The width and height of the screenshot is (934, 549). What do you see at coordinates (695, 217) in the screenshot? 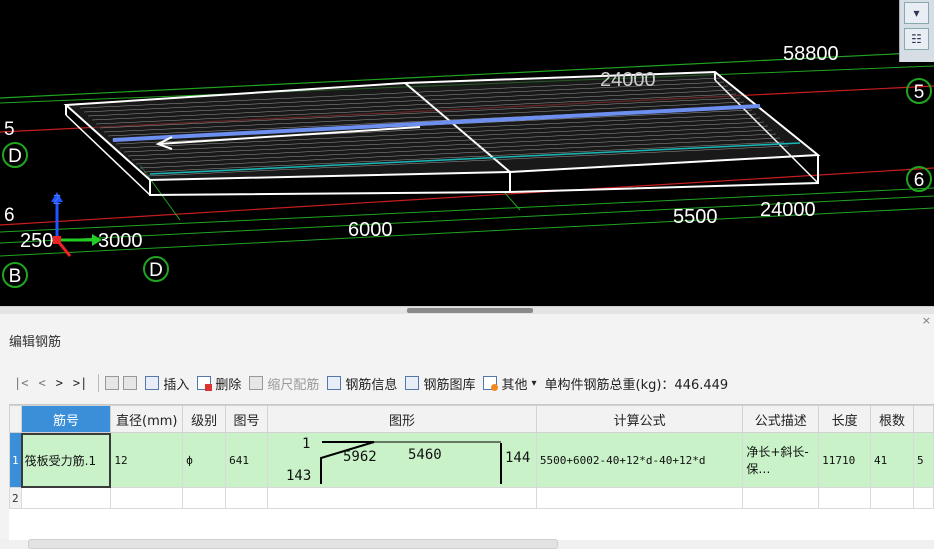
I see `dim-label-5500: 5500` at bounding box center [695, 217].